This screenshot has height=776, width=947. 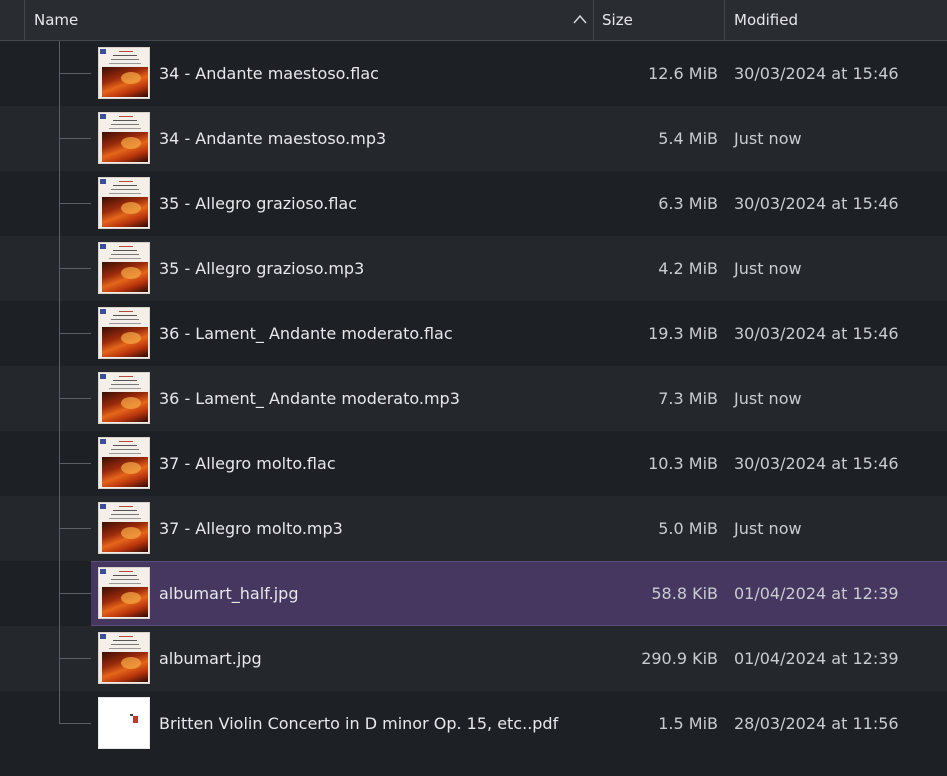 What do you see at coordinates (473, 528) in the screenshot?
I see `file-row: 37 - Allegro molto.mp3 5.0 MiB Just now` at bounding box center [473, 528].